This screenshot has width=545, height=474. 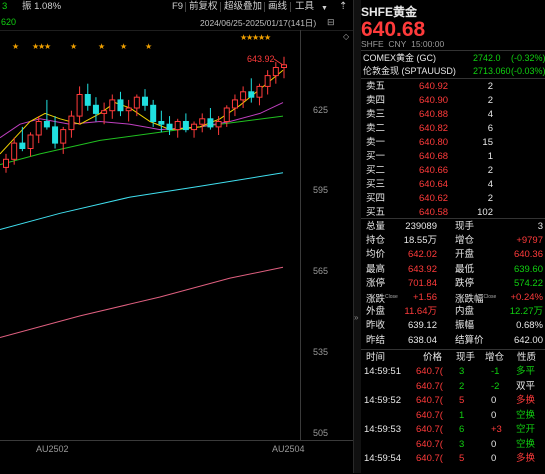 I want to click on menu-super-overlay: 超级叠加, so click(x=243, y=7).